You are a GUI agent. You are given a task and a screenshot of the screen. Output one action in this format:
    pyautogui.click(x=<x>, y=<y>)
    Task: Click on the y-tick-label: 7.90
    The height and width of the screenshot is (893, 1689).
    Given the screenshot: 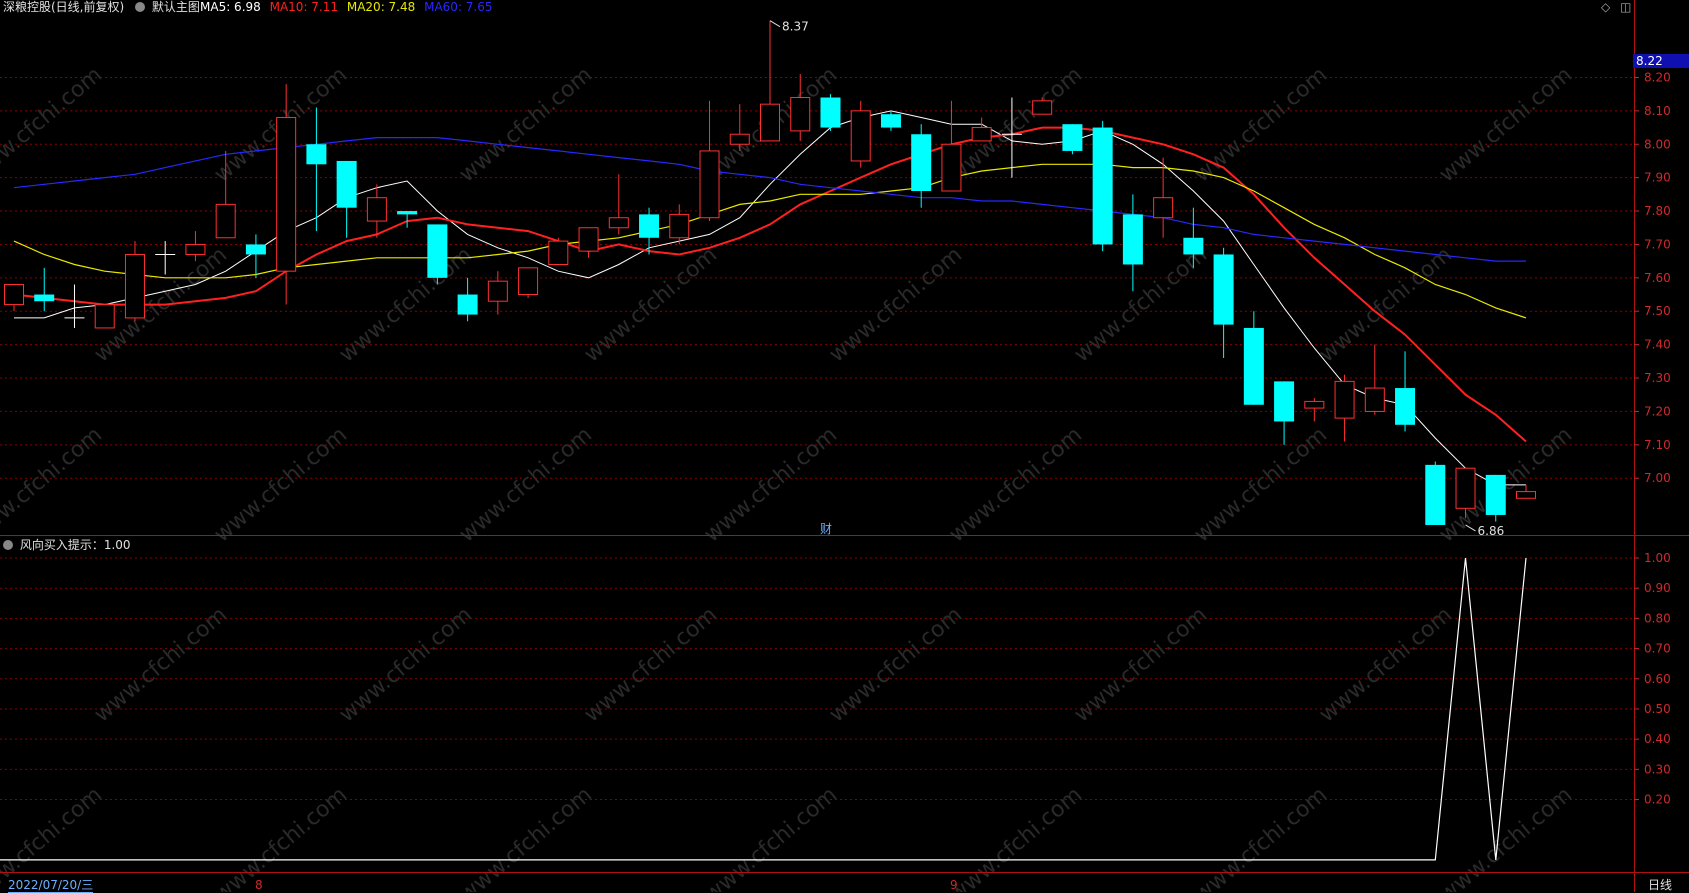 What is the action you would take?
    pyautogui.click(x=1657, y=178)
    